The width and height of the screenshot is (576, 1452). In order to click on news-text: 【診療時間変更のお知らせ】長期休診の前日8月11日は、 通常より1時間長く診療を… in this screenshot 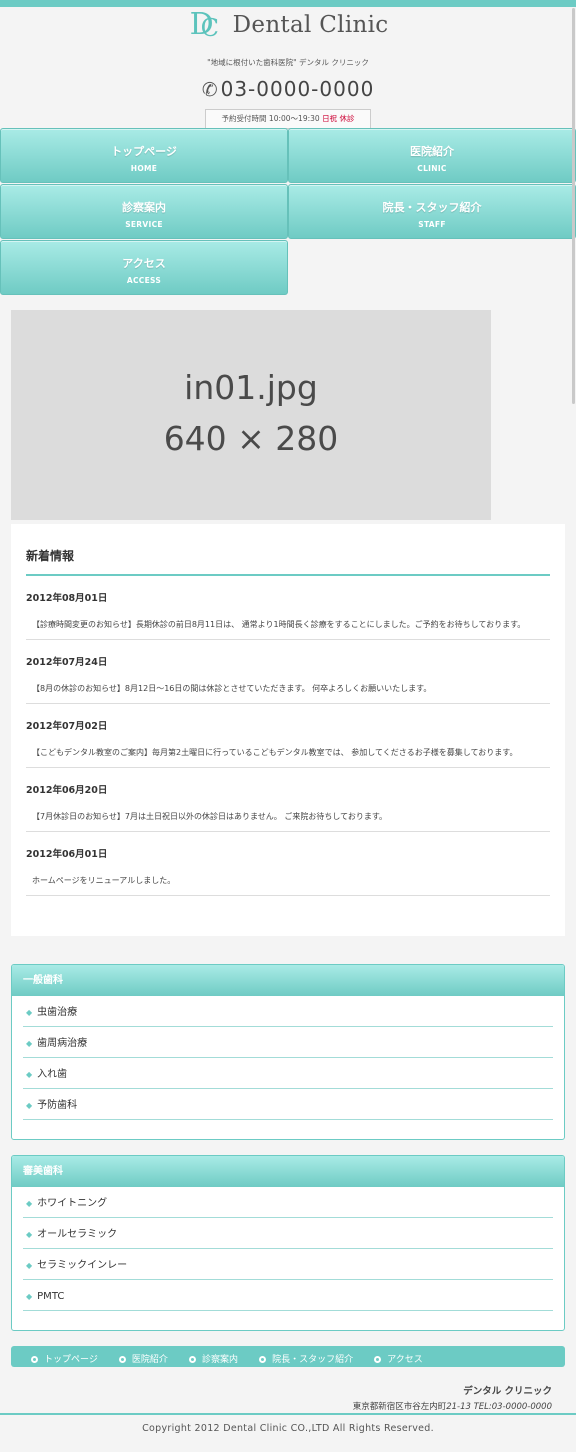, I will do `click(279, 624)`.